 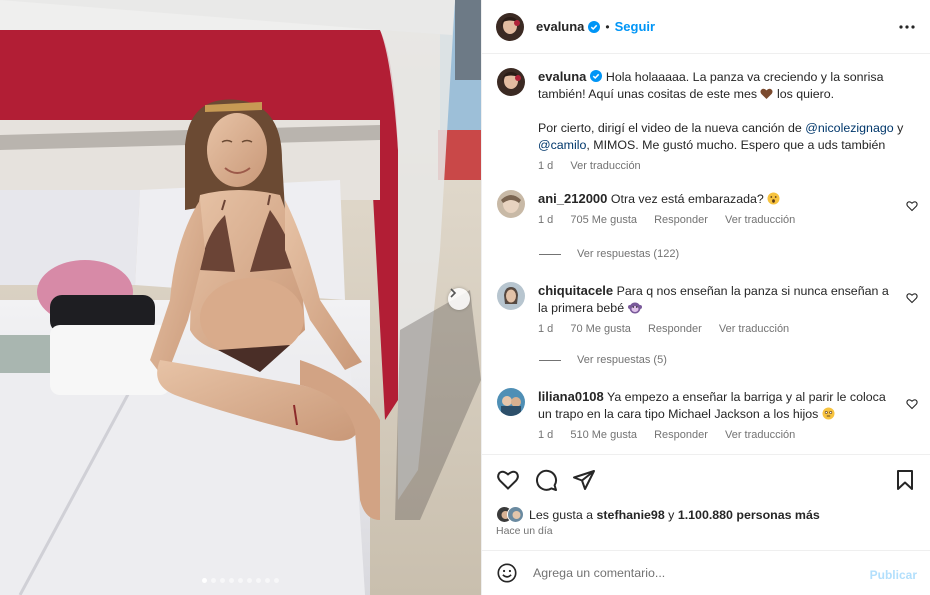 What do you see at coordinates (561, 514) in the screenshot?
I see `likes-prefix: Les gusta a` at bounding box center [561, 514].